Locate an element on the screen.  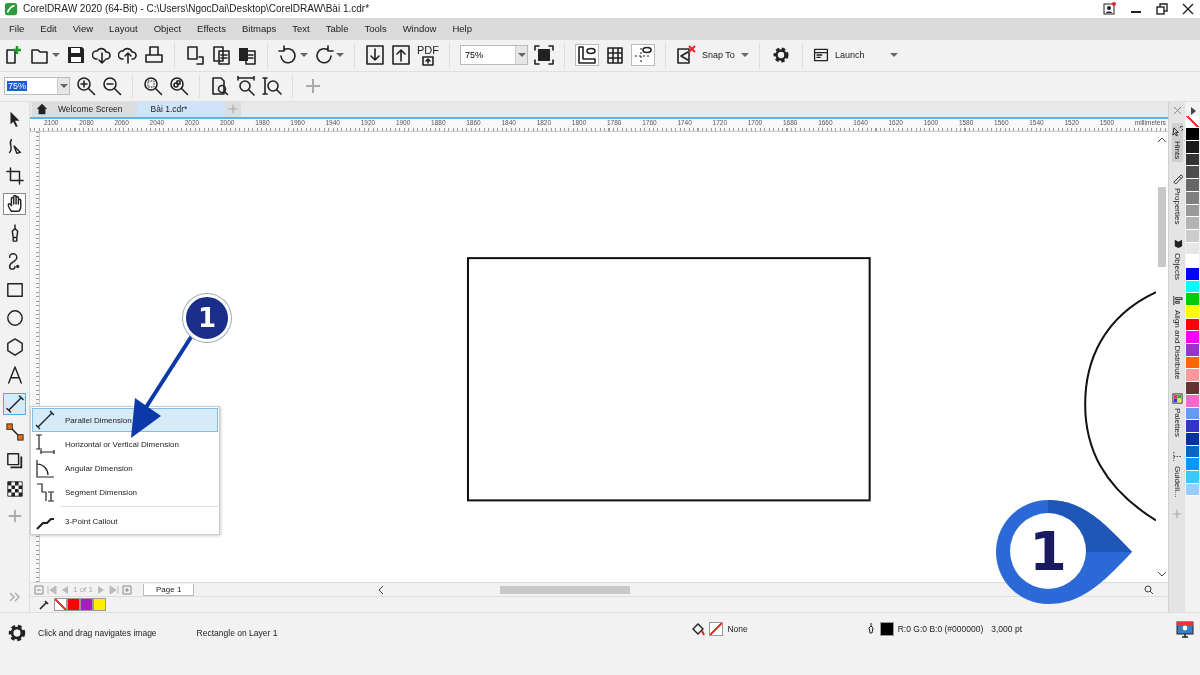
no-color-swatch is located at coordinates (60, 605).